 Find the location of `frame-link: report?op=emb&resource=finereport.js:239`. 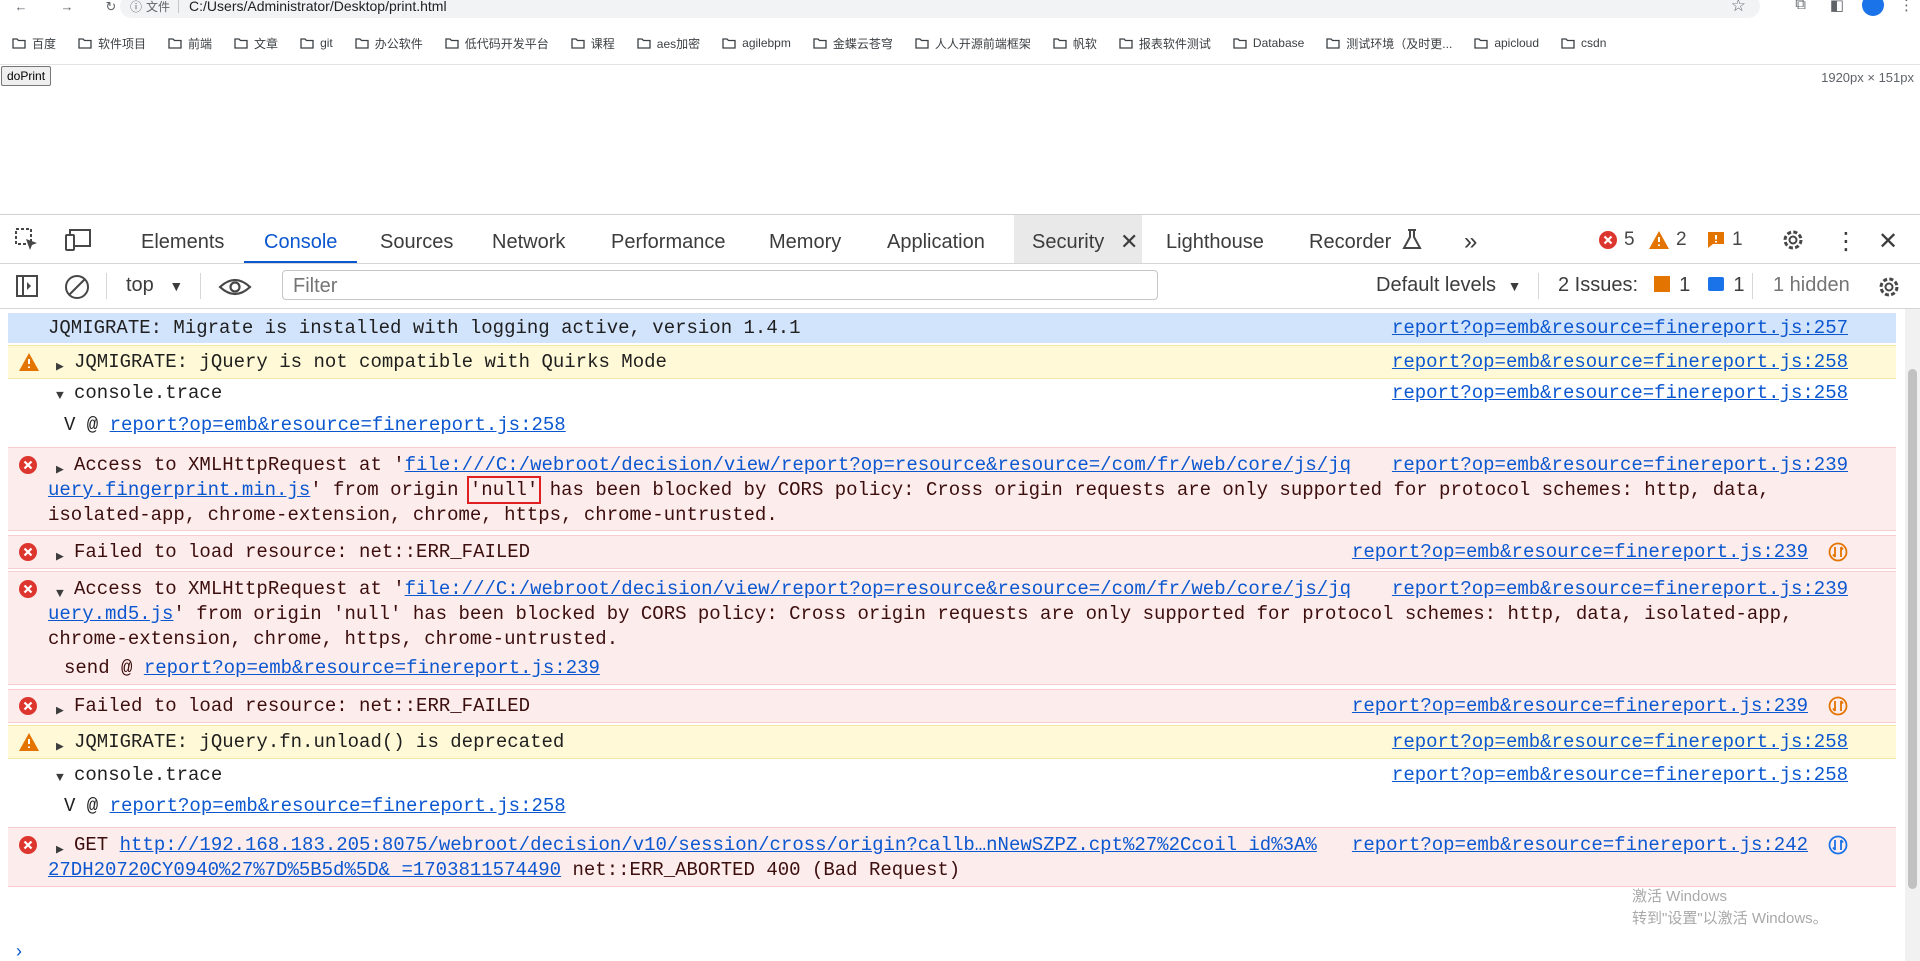

frame-link: report?op=emb&resource=finereport.js:239 is located at coordinates (372, 668).